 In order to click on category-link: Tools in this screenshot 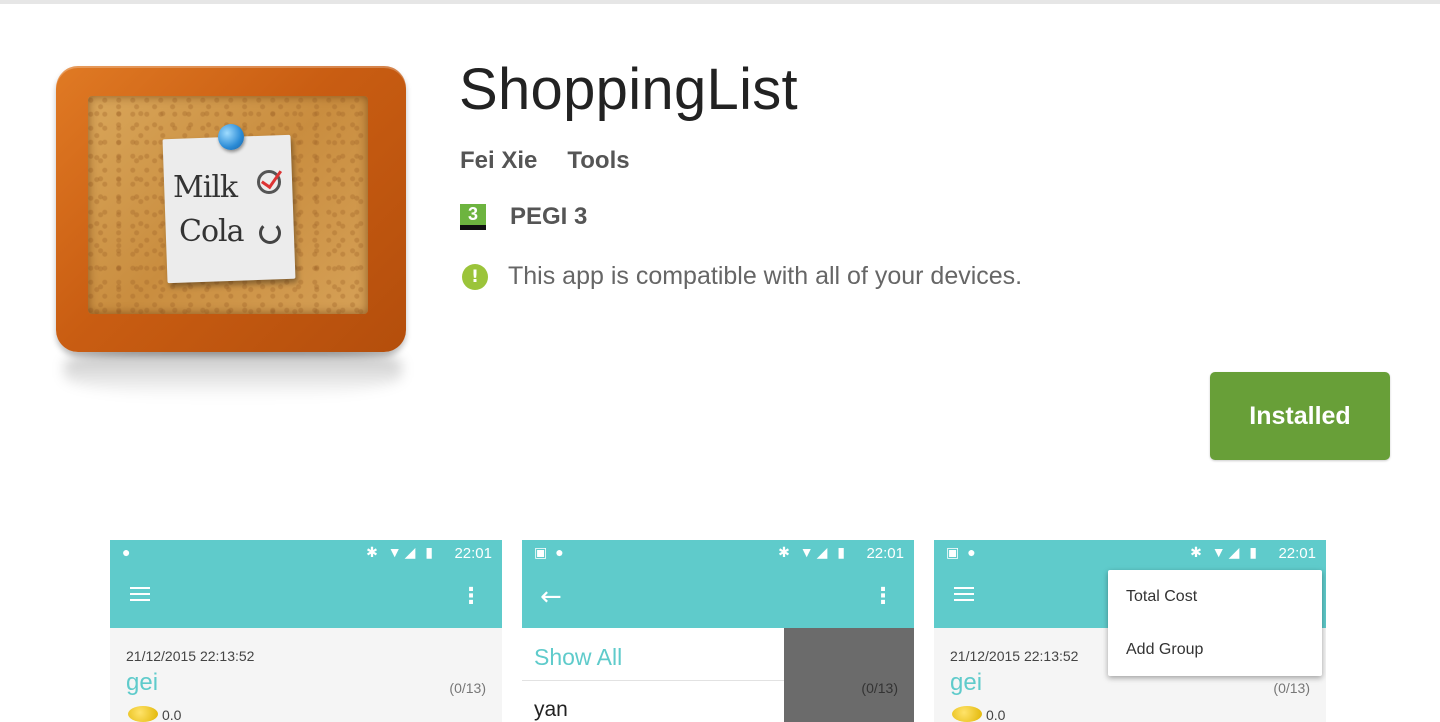, I will do `click(598, 161)`.